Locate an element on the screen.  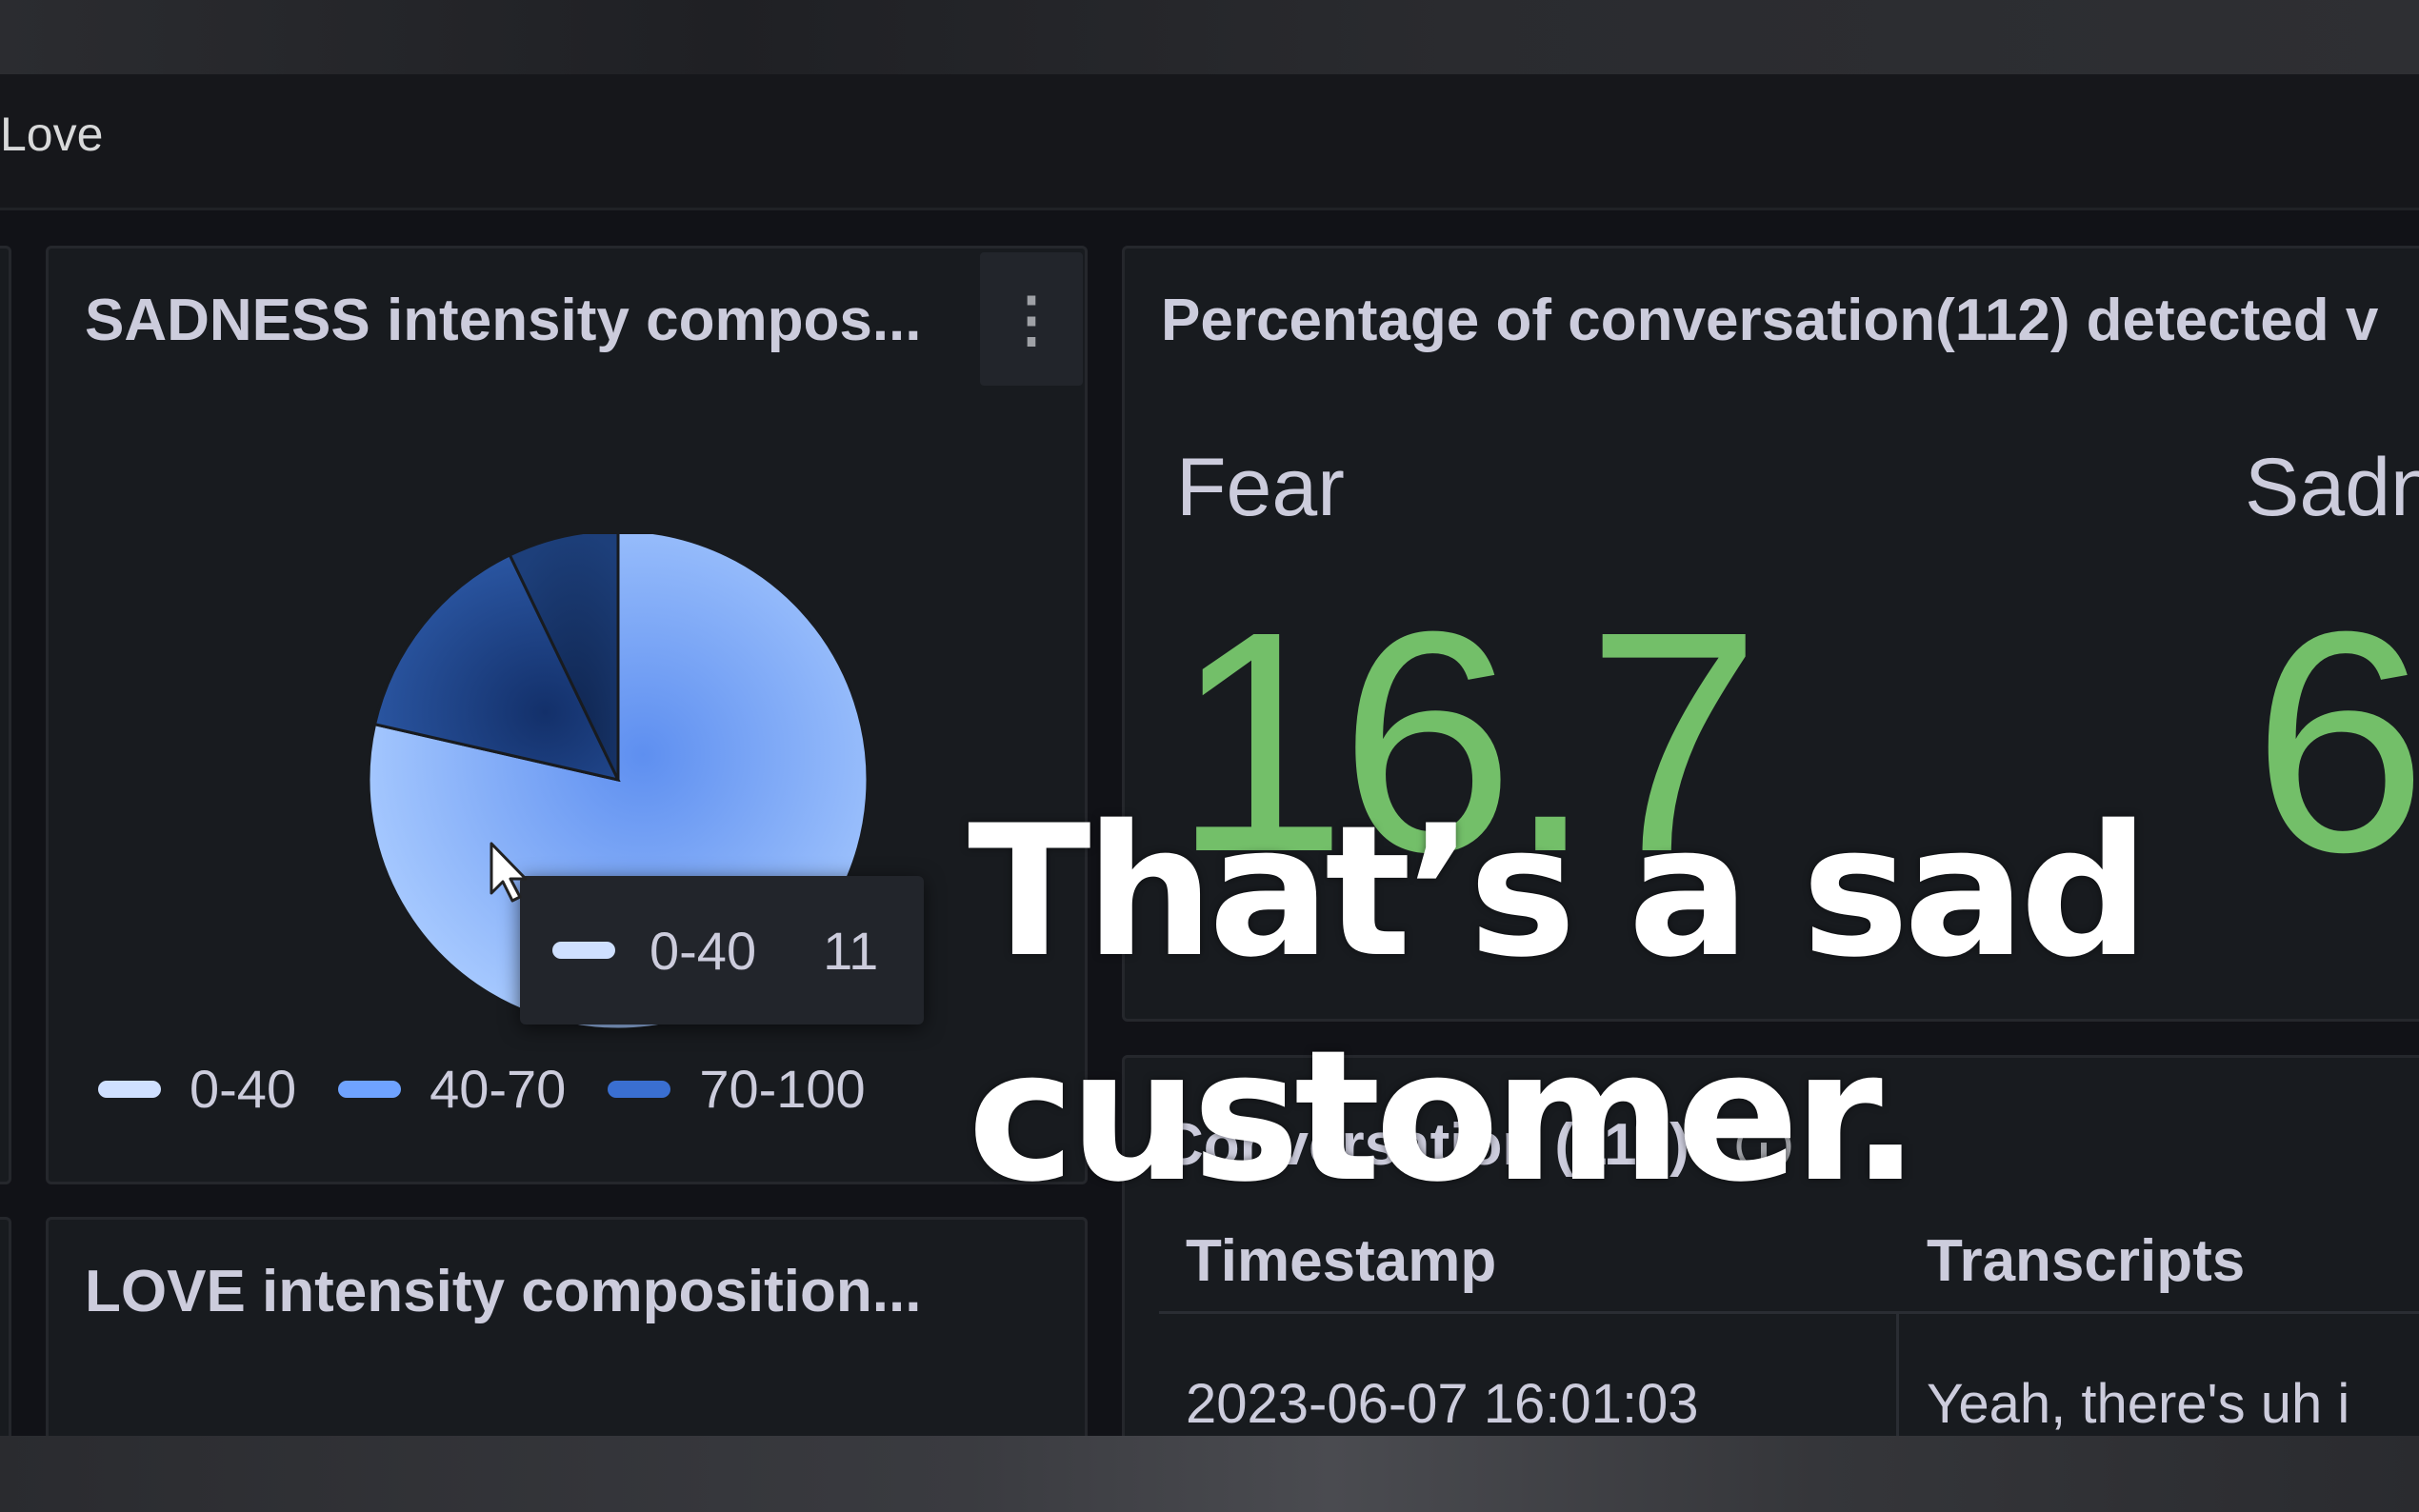
cell-timestamp: 2023-06-07 16:01:03 is located at coordinates (1442, 1404).